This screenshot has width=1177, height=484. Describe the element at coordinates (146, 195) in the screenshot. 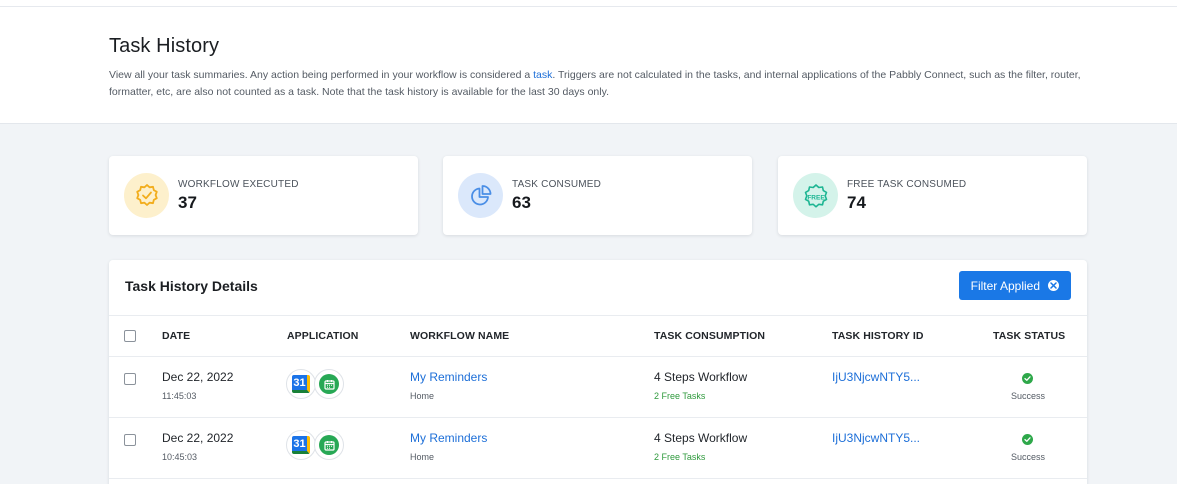

I see `badge-check-icon` at that location.